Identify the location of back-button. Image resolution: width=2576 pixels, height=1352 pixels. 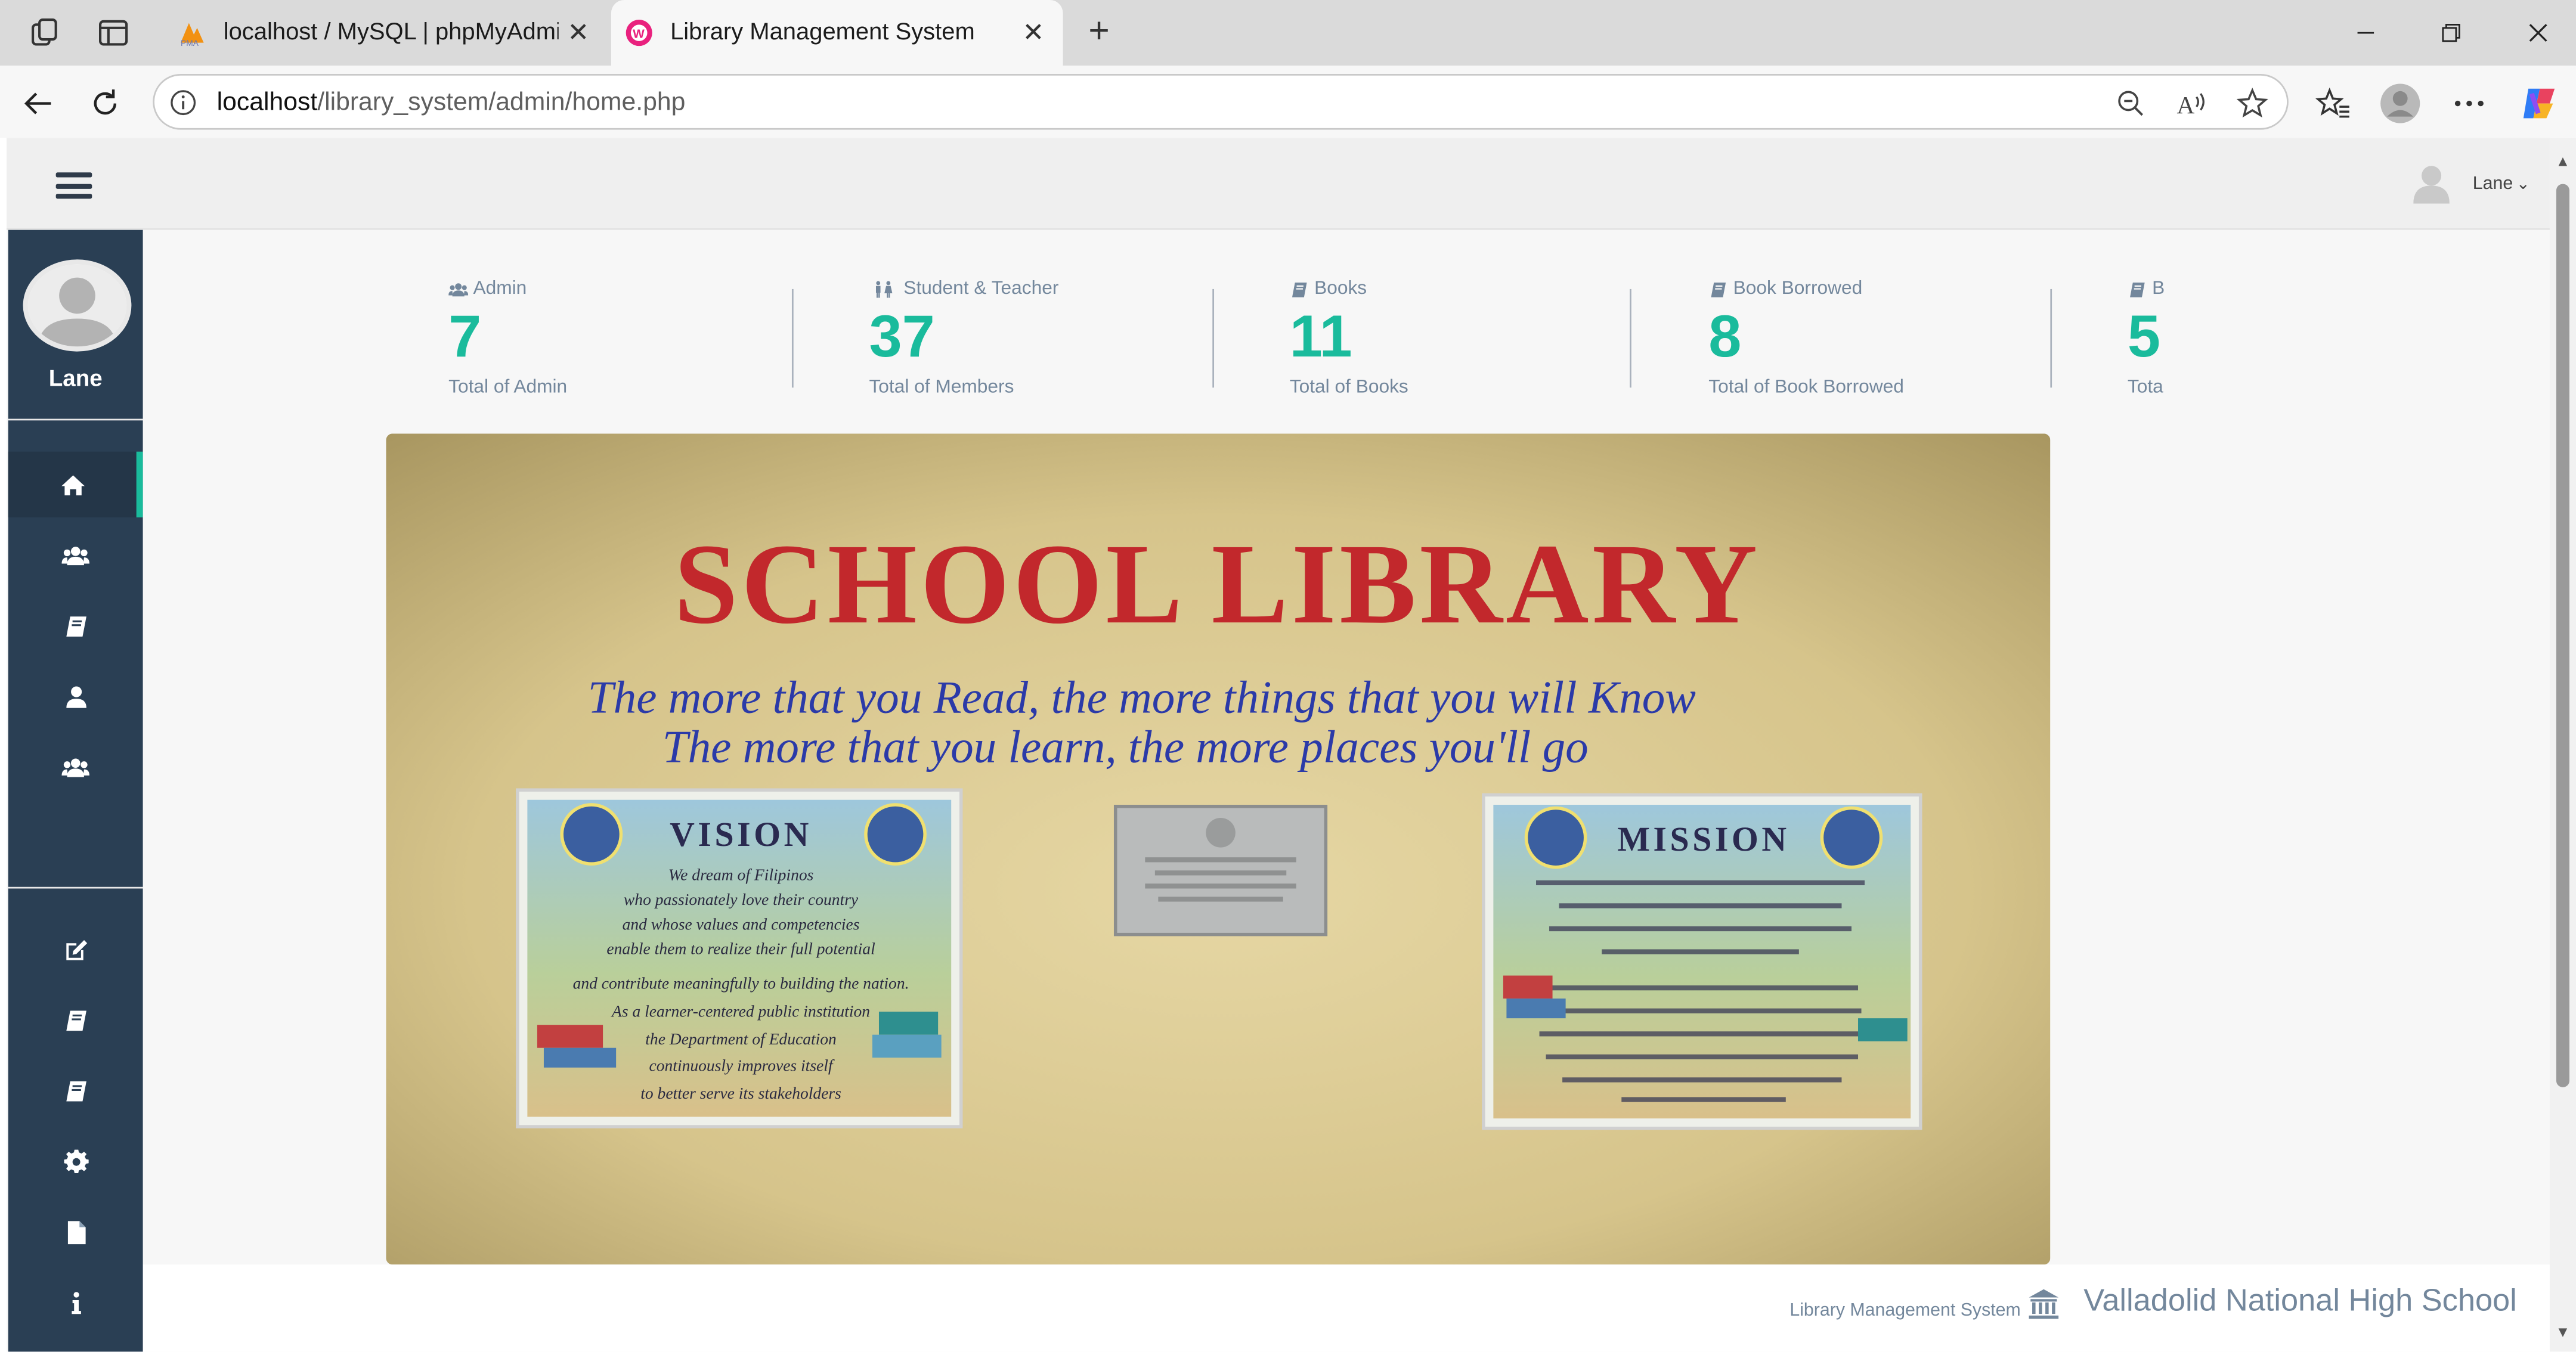
(38, 103).